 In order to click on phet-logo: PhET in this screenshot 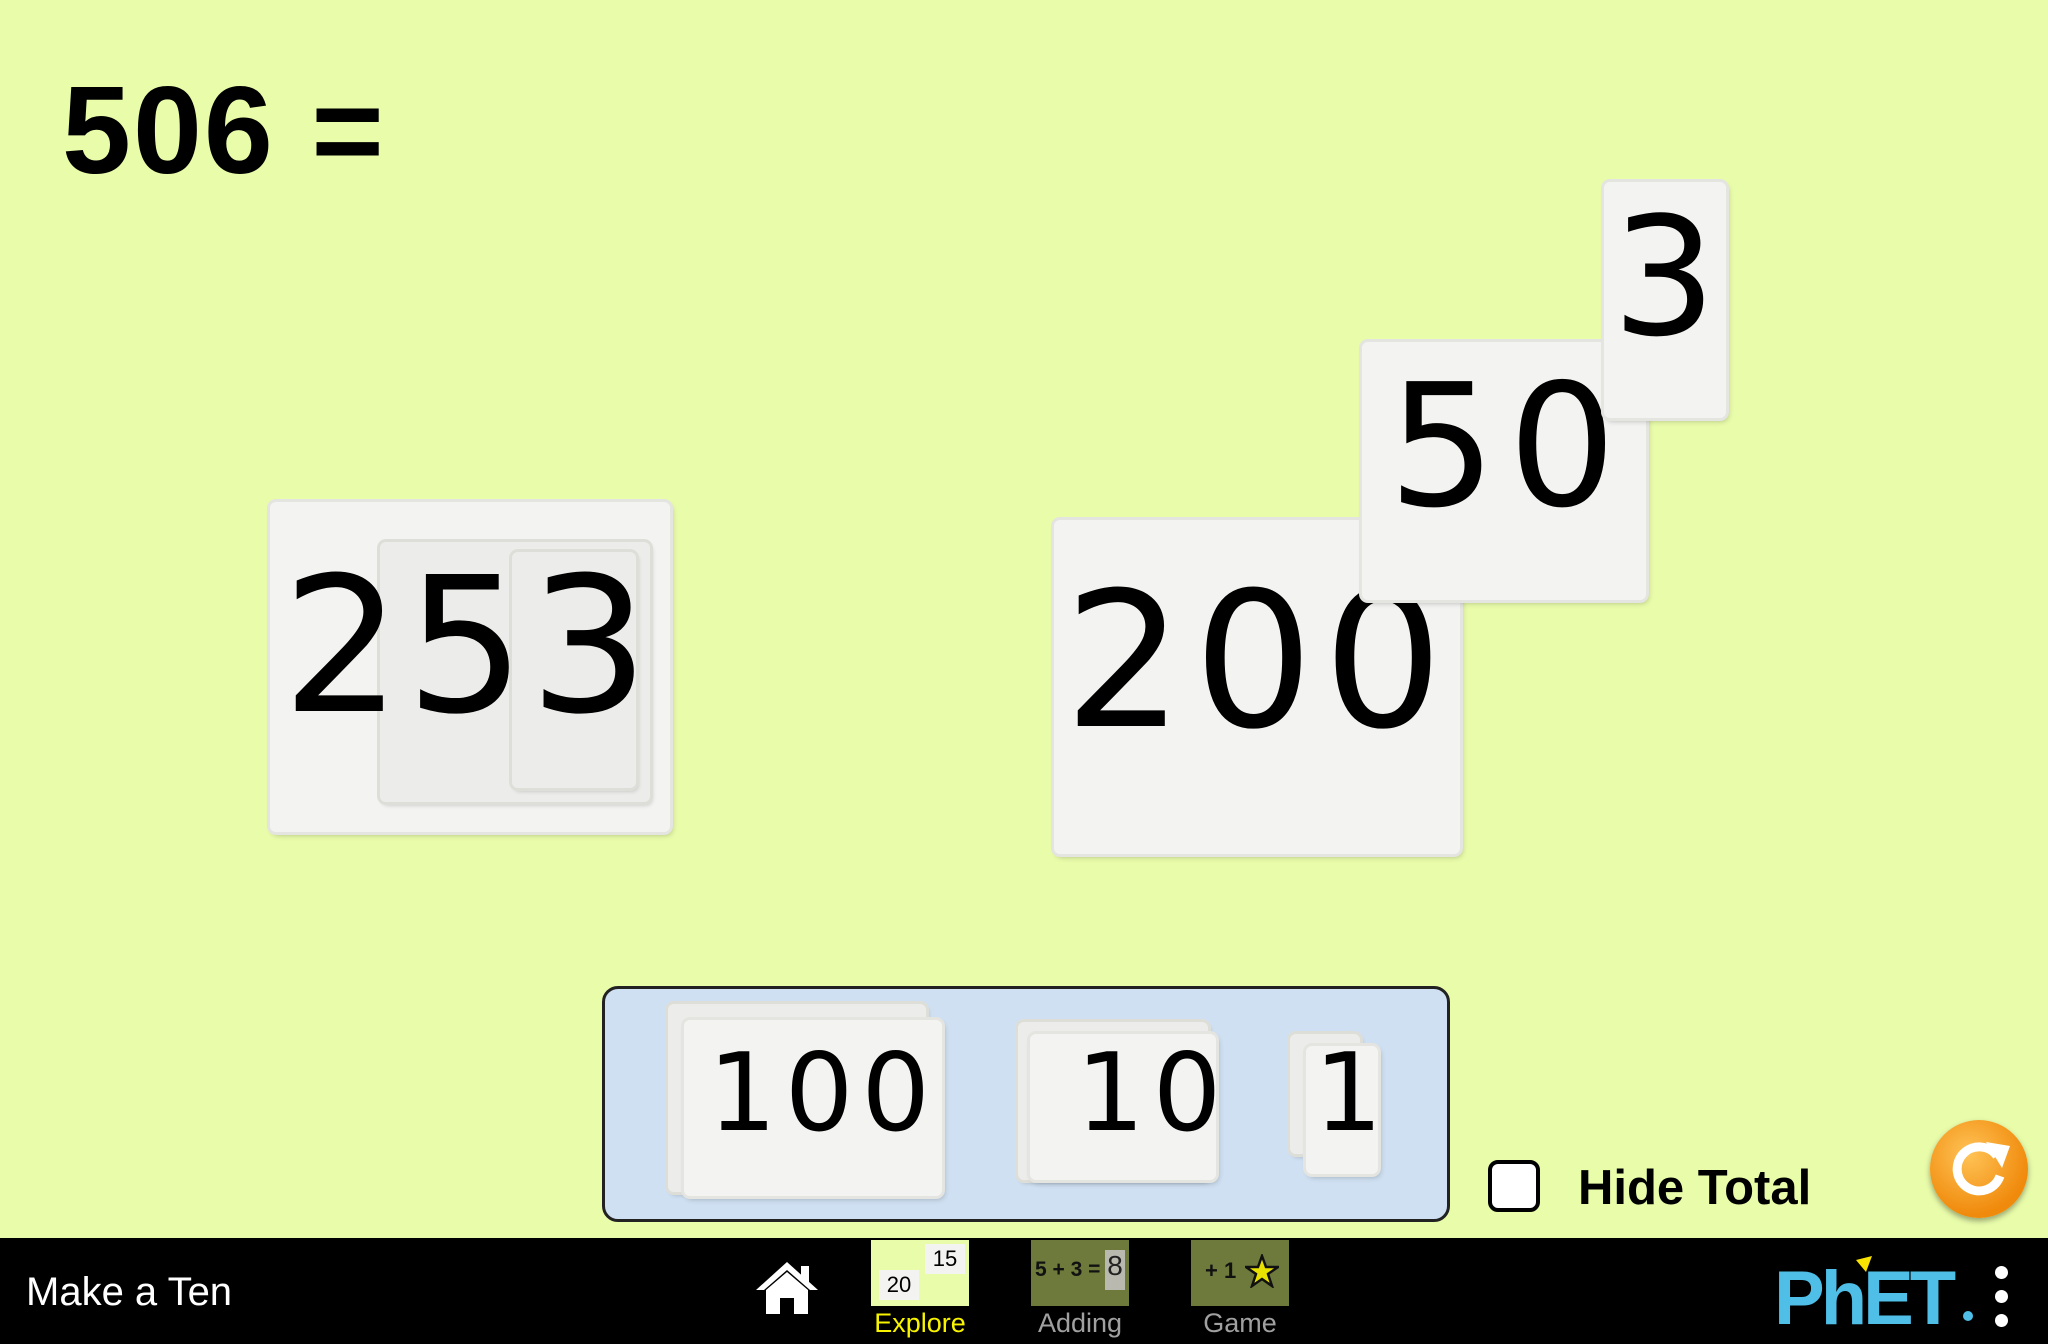, I will do `click(1877, 1298)`.